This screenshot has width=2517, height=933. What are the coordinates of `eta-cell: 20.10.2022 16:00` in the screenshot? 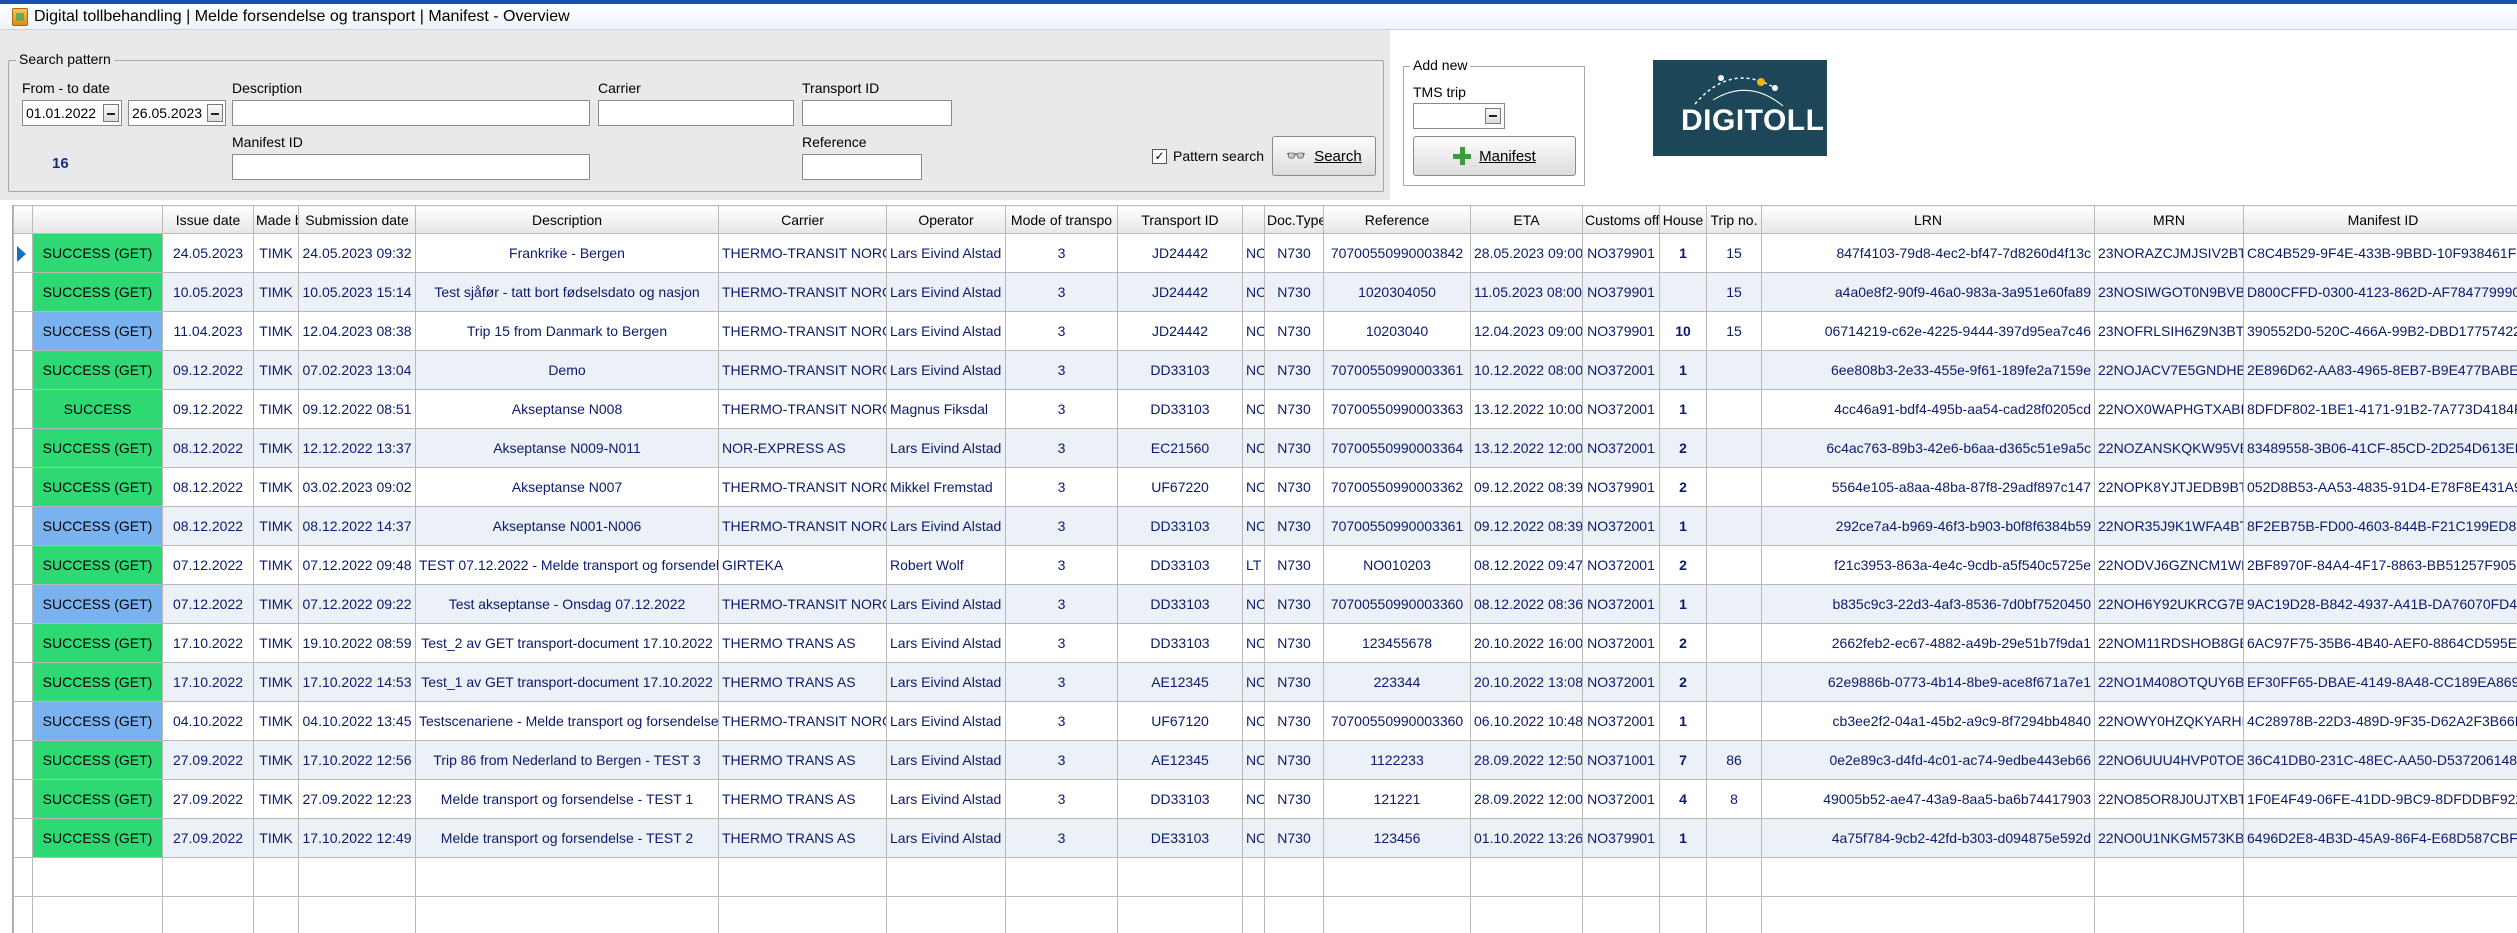 It's located at (1526, 643).